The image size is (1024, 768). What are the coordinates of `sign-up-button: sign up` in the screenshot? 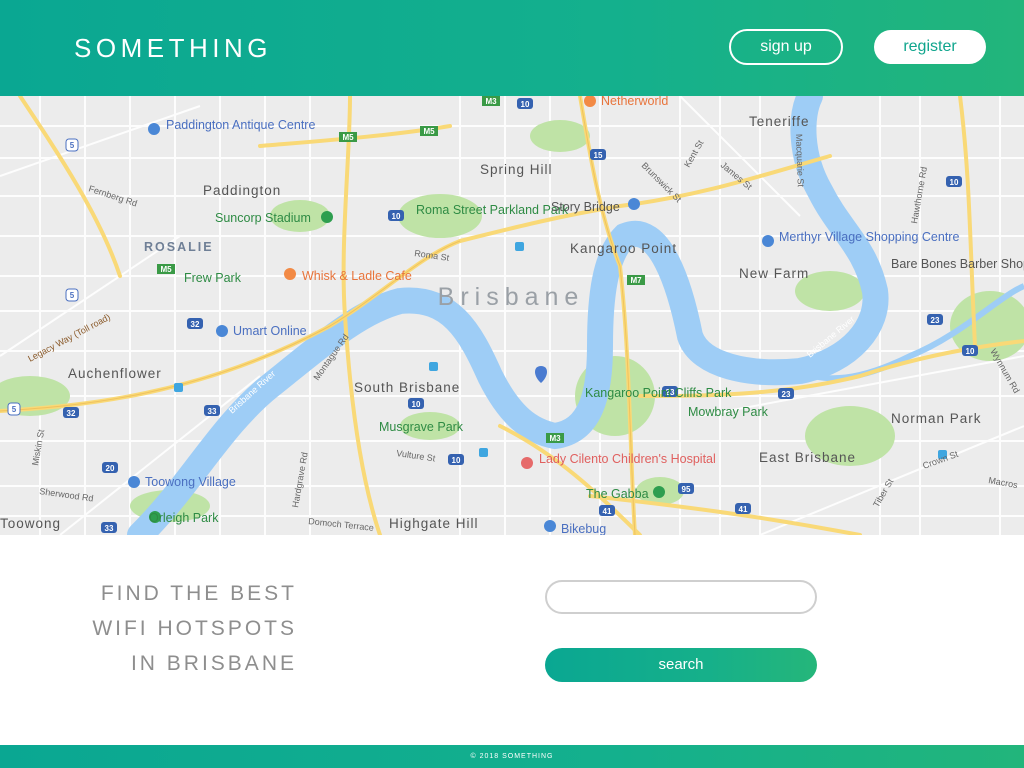 It's located at (786, 47).